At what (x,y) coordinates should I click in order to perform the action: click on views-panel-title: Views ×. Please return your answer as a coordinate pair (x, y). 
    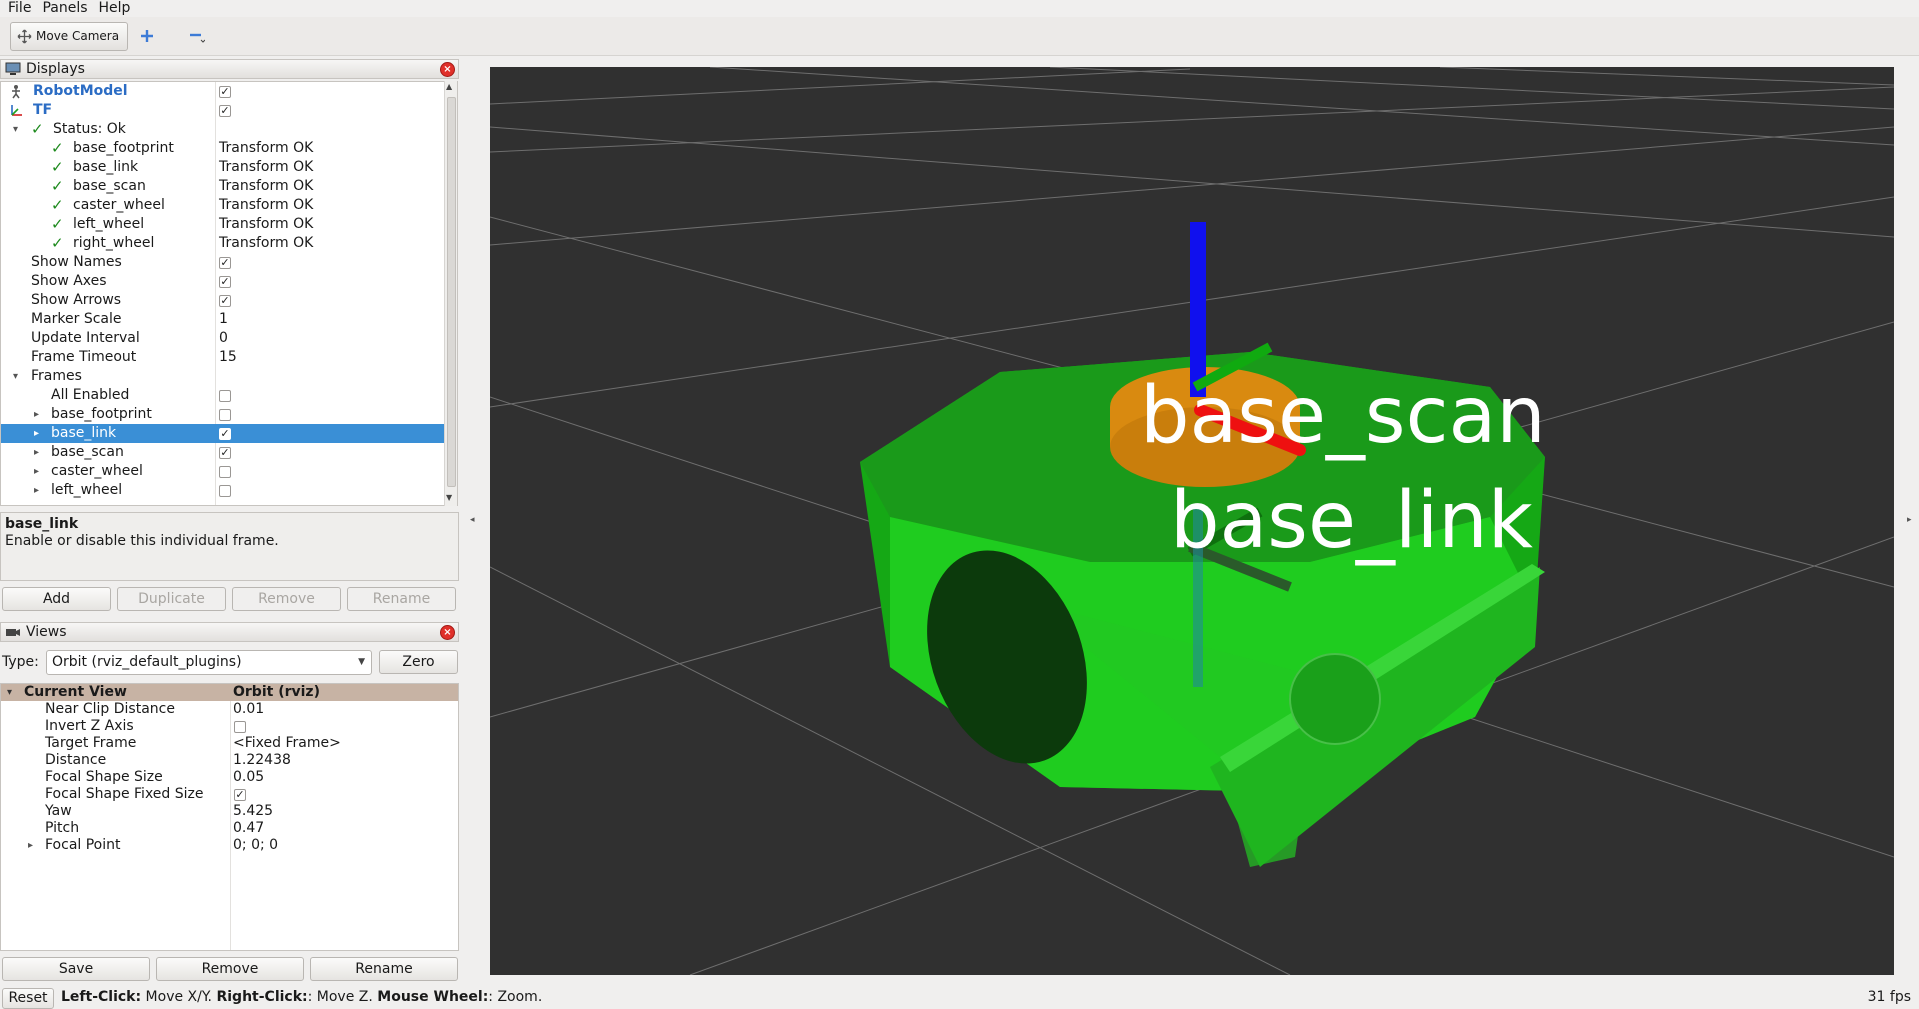
    Looking at the image, I should click on (229, 632).